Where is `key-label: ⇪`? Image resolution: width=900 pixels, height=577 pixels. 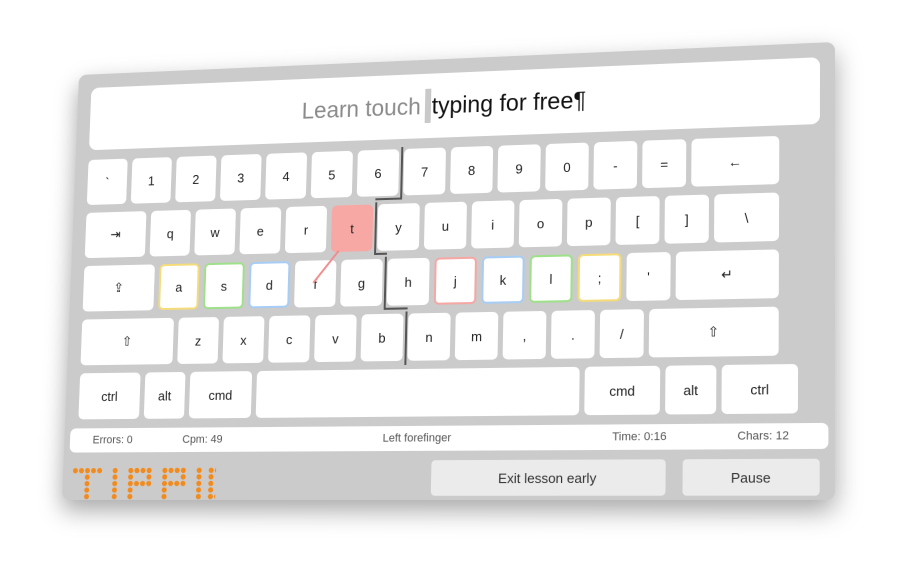
key-label: ⇪ is located at coordinates (119, 287).